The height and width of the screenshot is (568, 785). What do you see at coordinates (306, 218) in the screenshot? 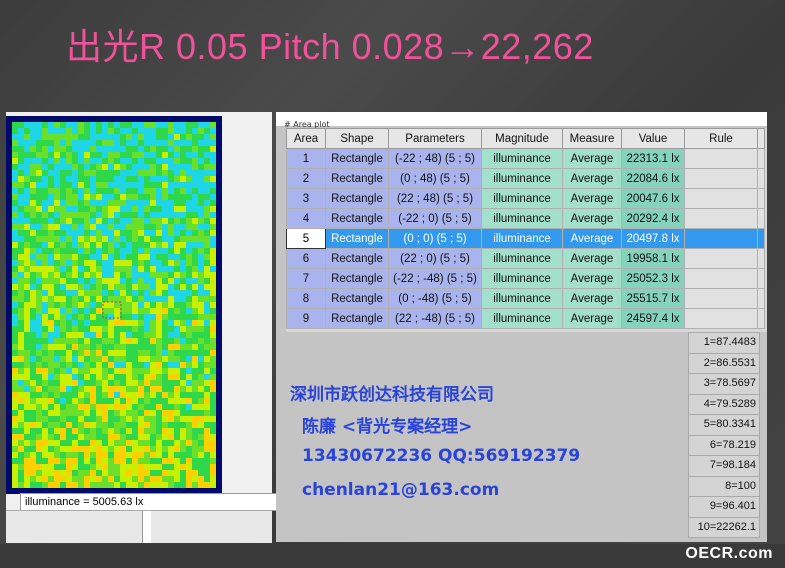
I see `cell-area: 4` at bounding box center [306, 218].